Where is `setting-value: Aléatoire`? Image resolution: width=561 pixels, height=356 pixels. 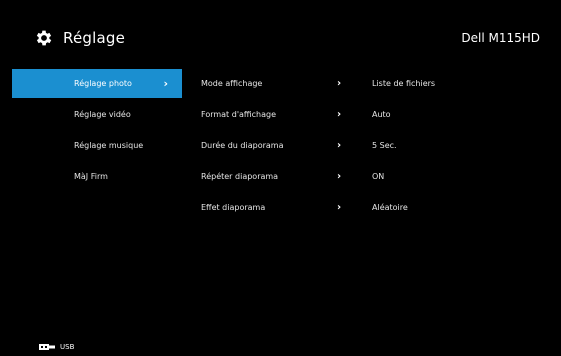 setting-value: Aléatoire is located at coordinates (390, 207).